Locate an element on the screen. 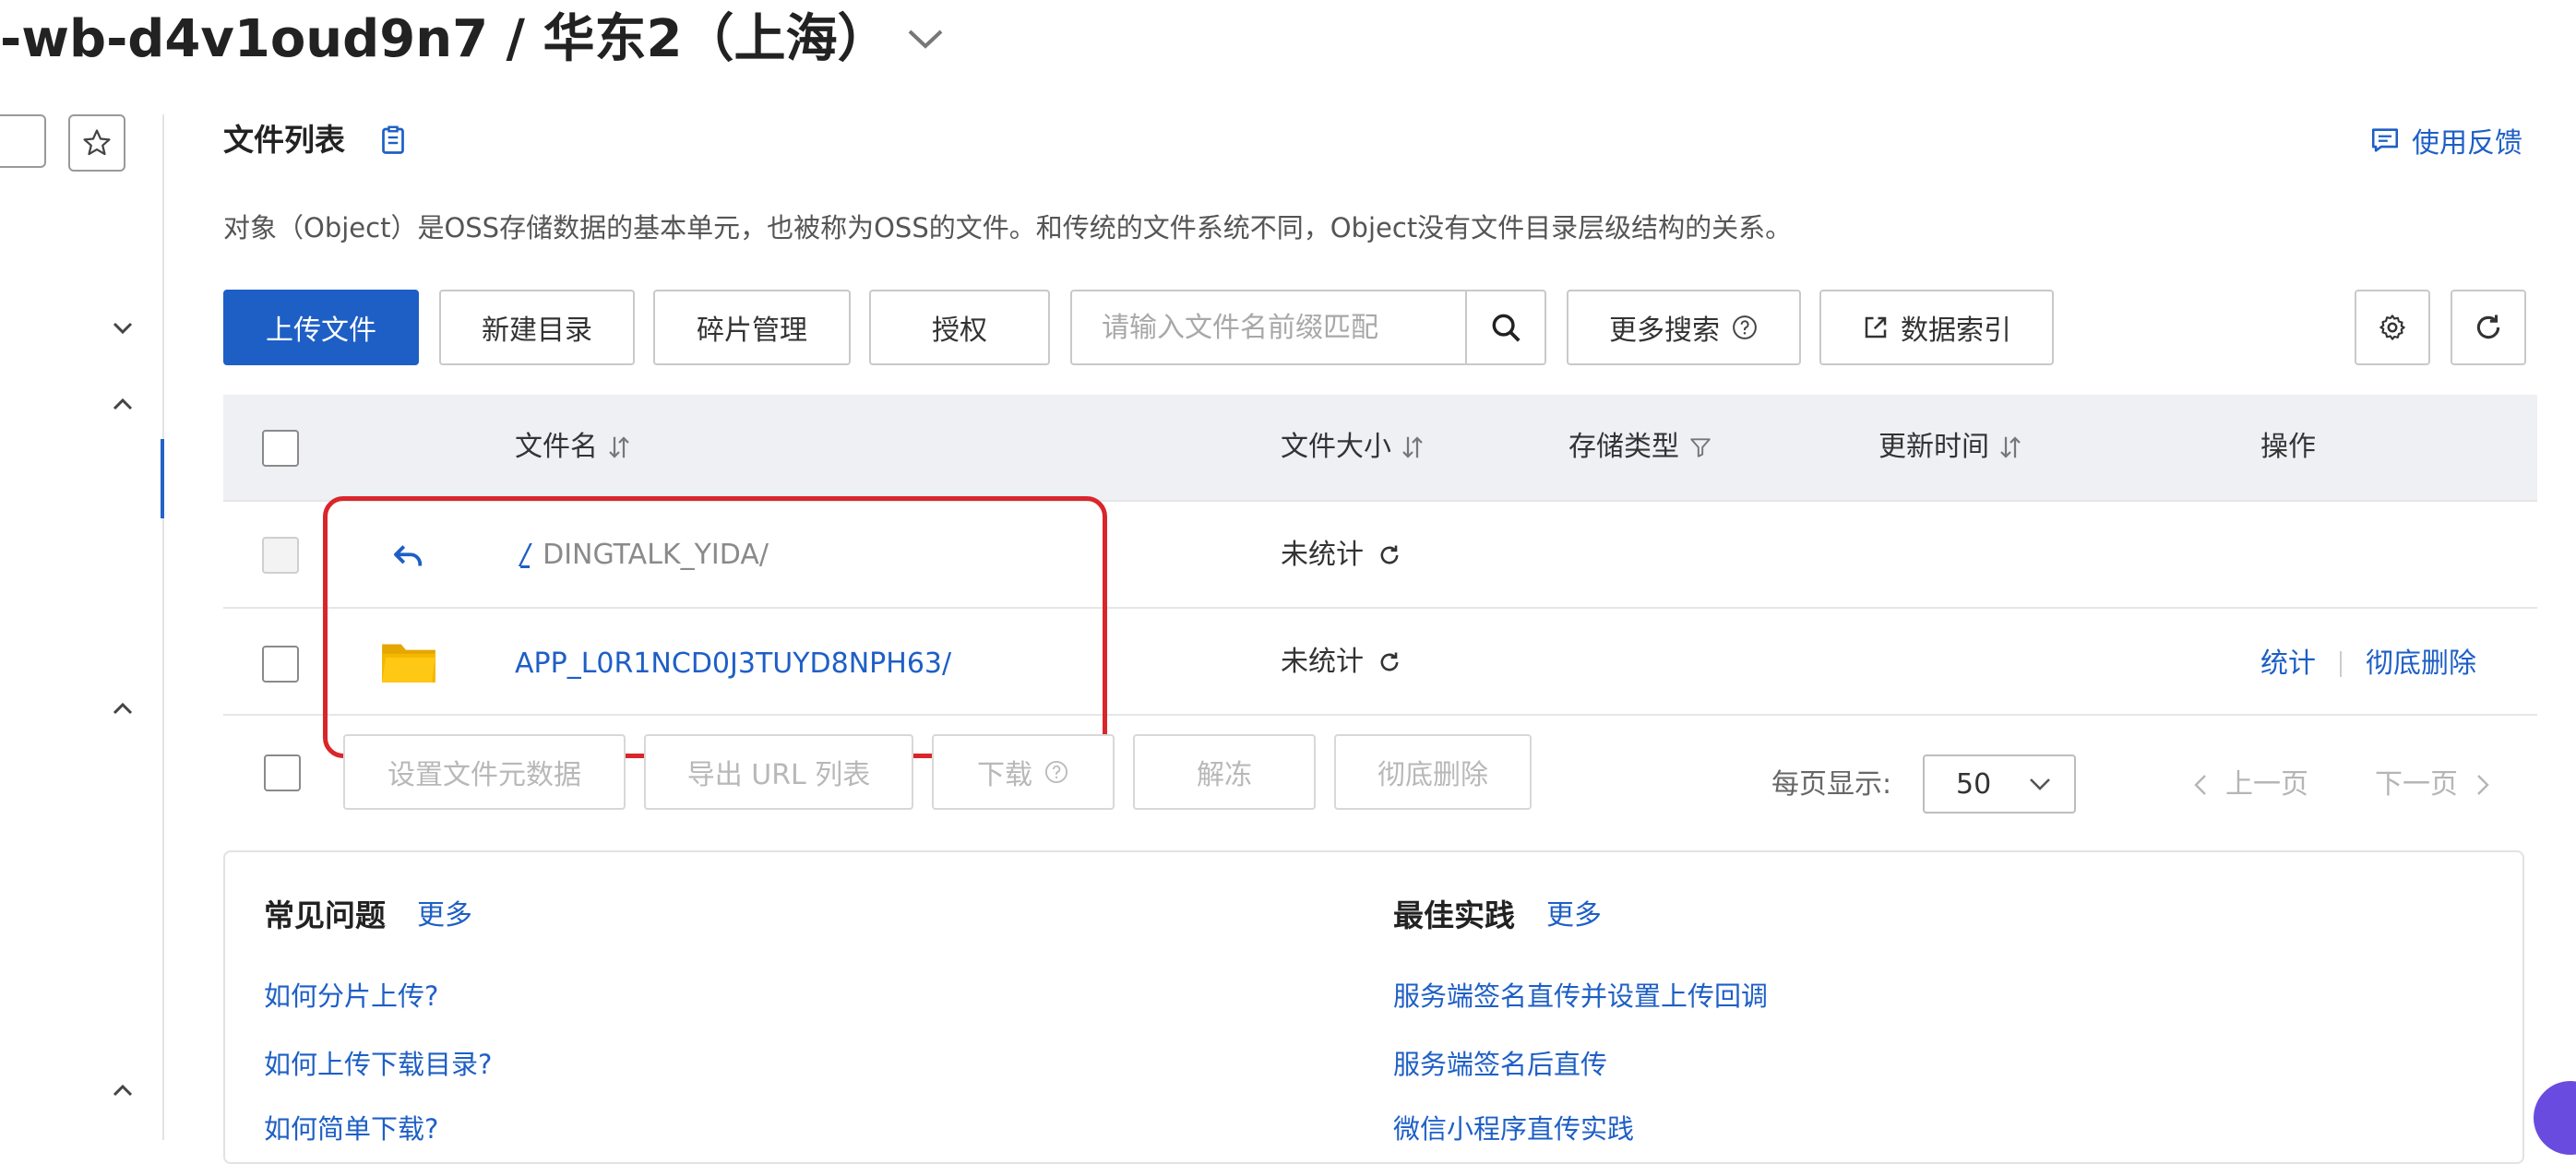  faq-item: 如何上传下载目录? is located at coordinates (378, 1064).